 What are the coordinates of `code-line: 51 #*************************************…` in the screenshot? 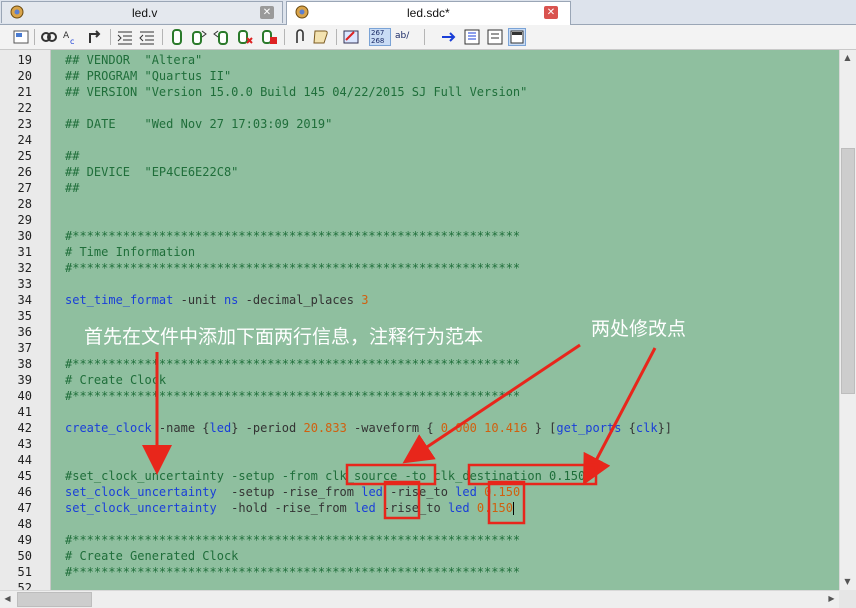 It's located at (419, 572).